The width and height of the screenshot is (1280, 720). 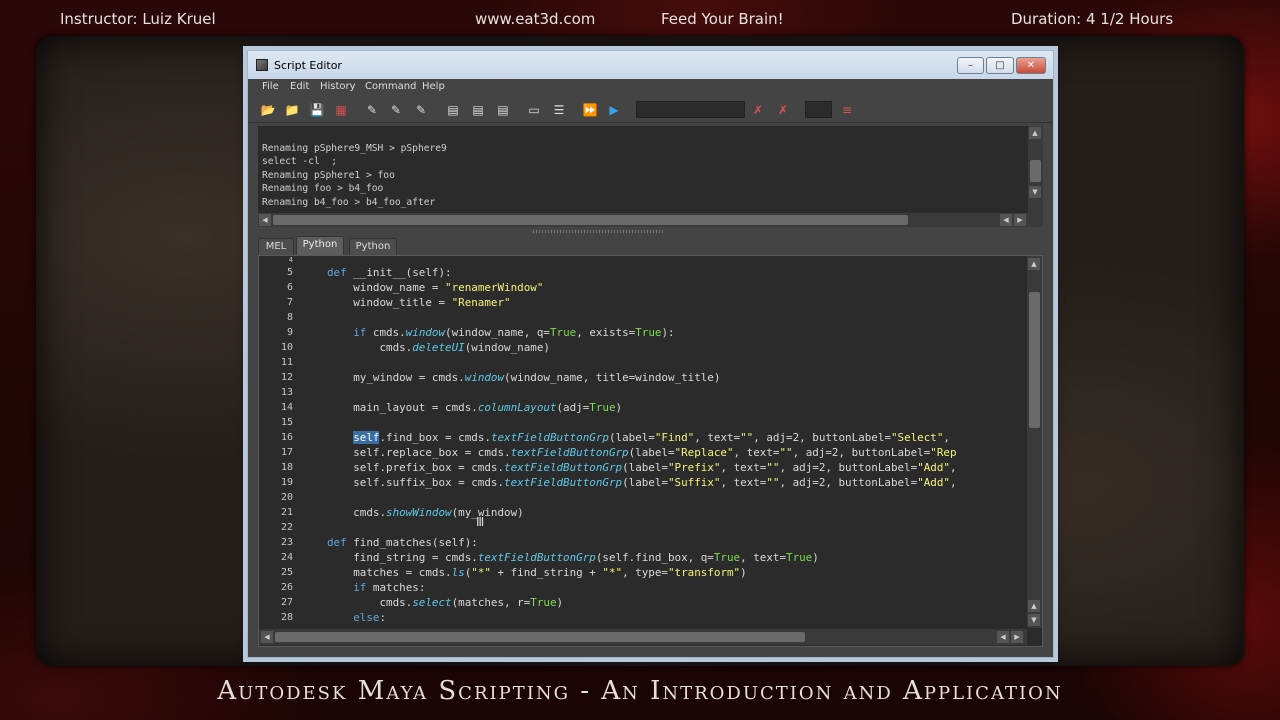 What do you see at coordinates (286, 497) in the screenshot?
I see `line-number: 20` at bounding box center [286, 497].